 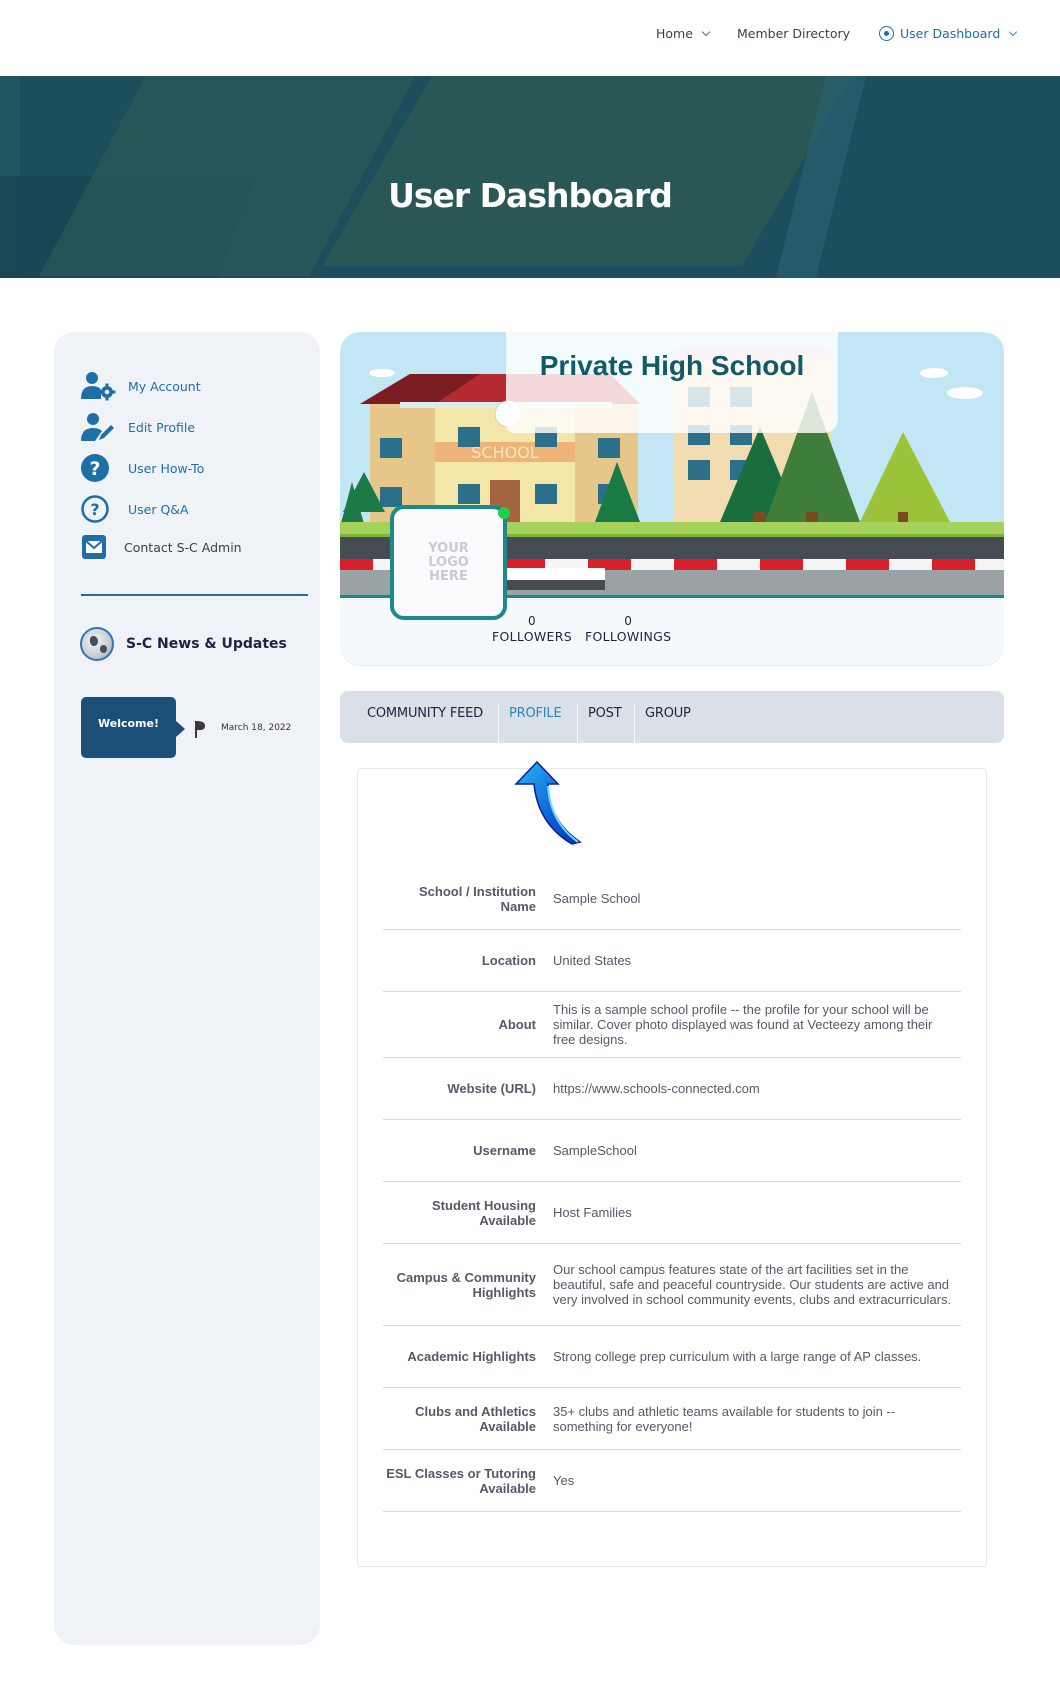 What do you see at coordinates (505, 452) in the screenshot?
I see `cover-sign-text: SCHOOL` at bounding box center [505, 452].